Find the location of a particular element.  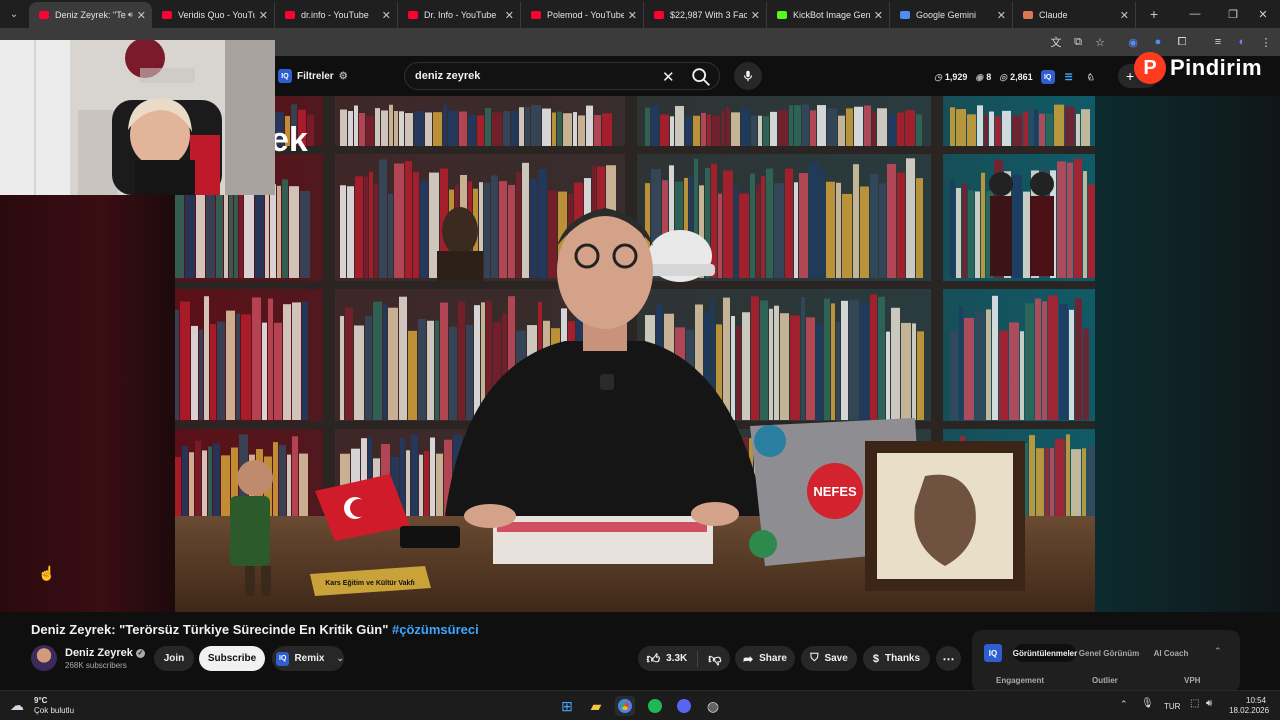

clock-date: 18.02.2026 is located at coordinates (1249, 710).